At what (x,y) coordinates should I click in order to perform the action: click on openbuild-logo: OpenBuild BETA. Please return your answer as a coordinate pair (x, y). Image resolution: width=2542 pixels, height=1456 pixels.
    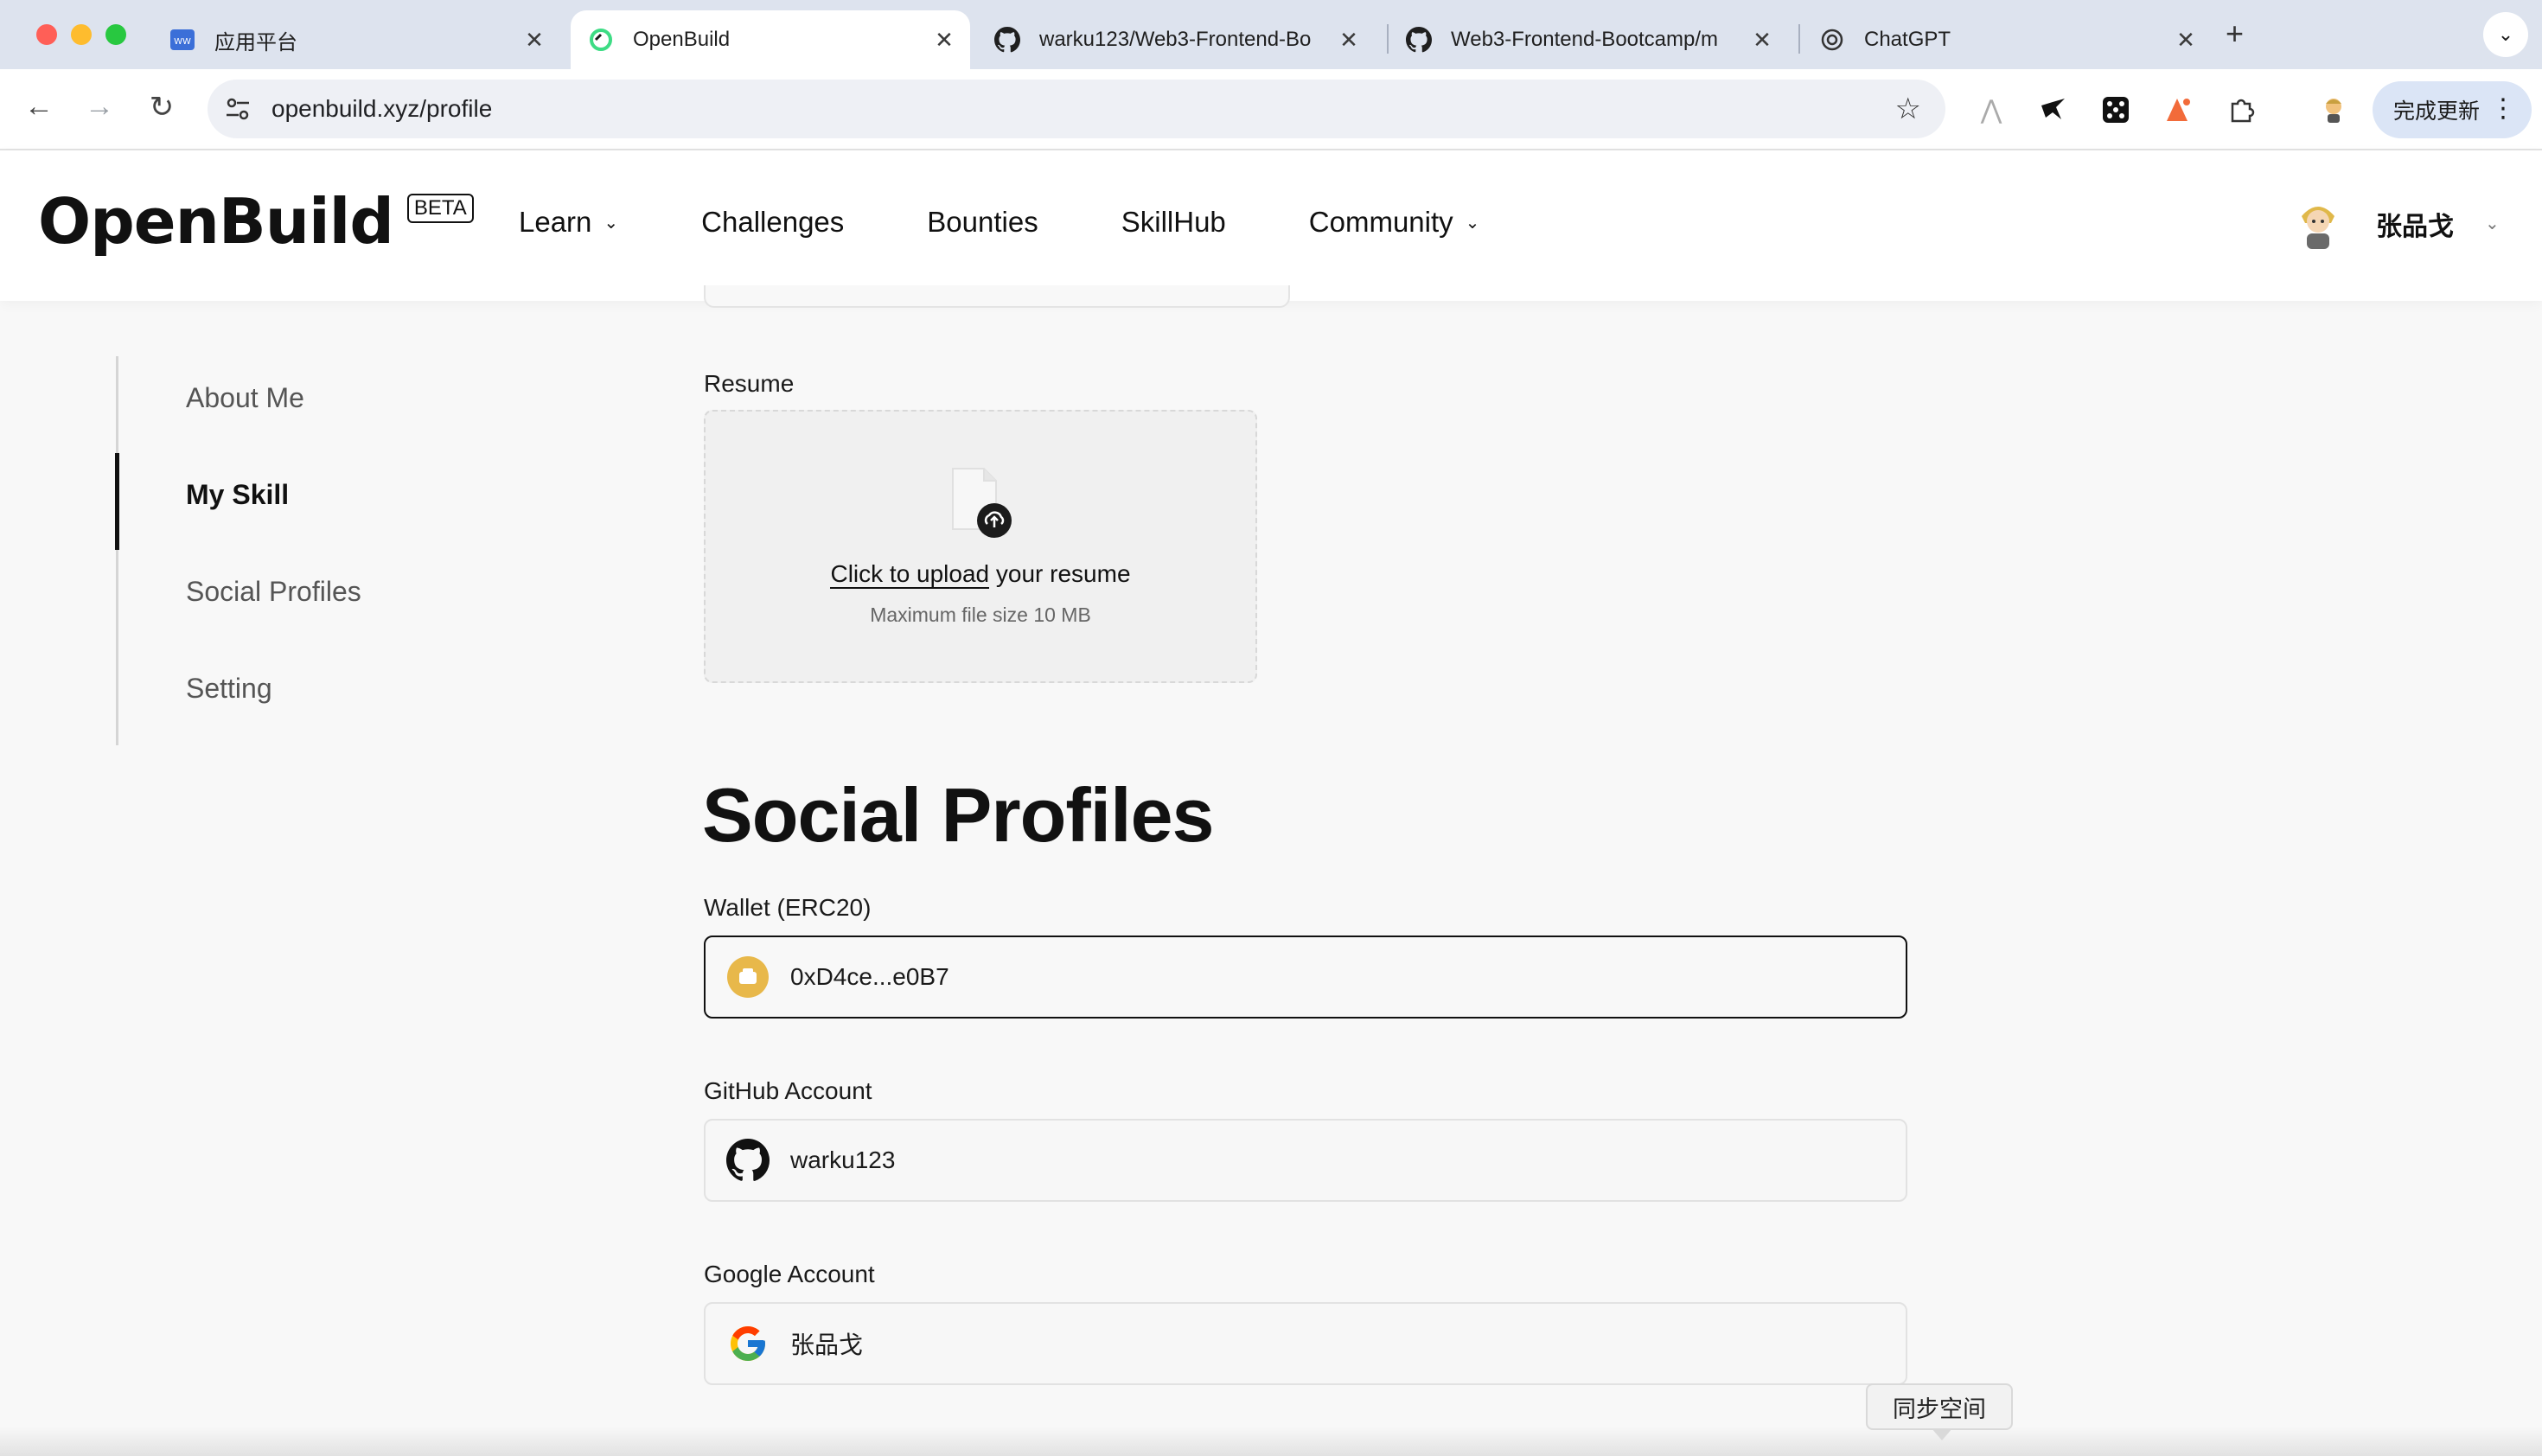
    Looking at the image, I should click on (256, 222).